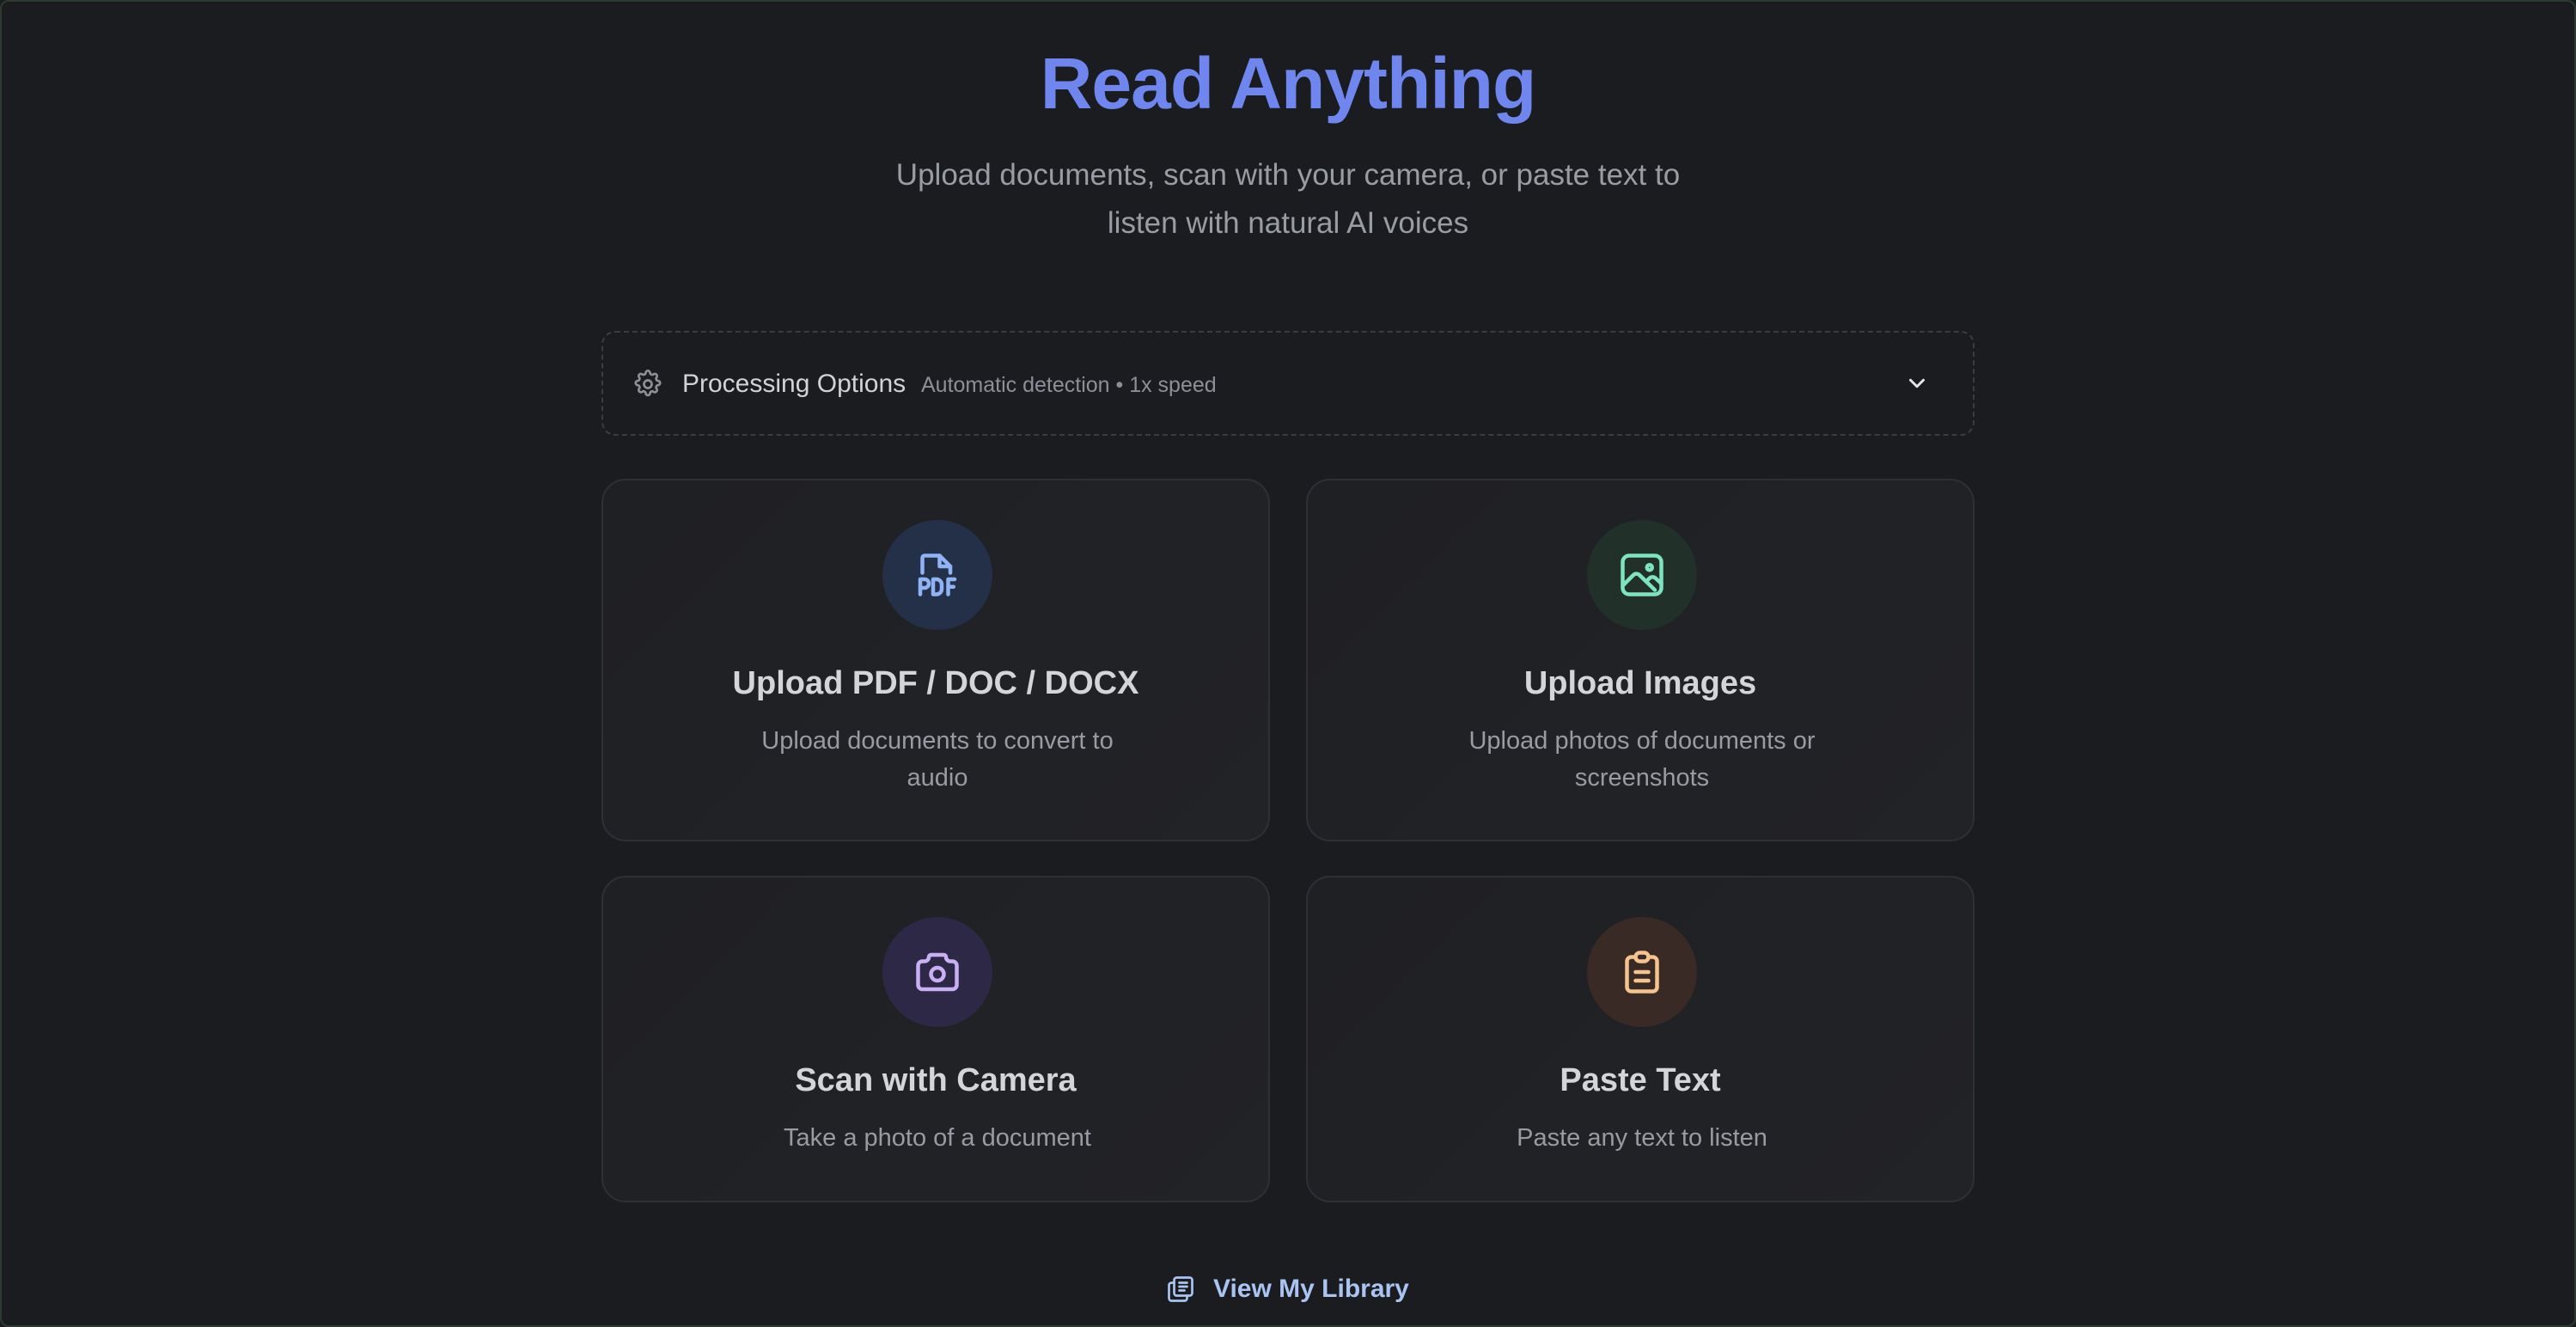 The image size is (2576, 1327). I want to click on gear-icon, so click(648, 383).